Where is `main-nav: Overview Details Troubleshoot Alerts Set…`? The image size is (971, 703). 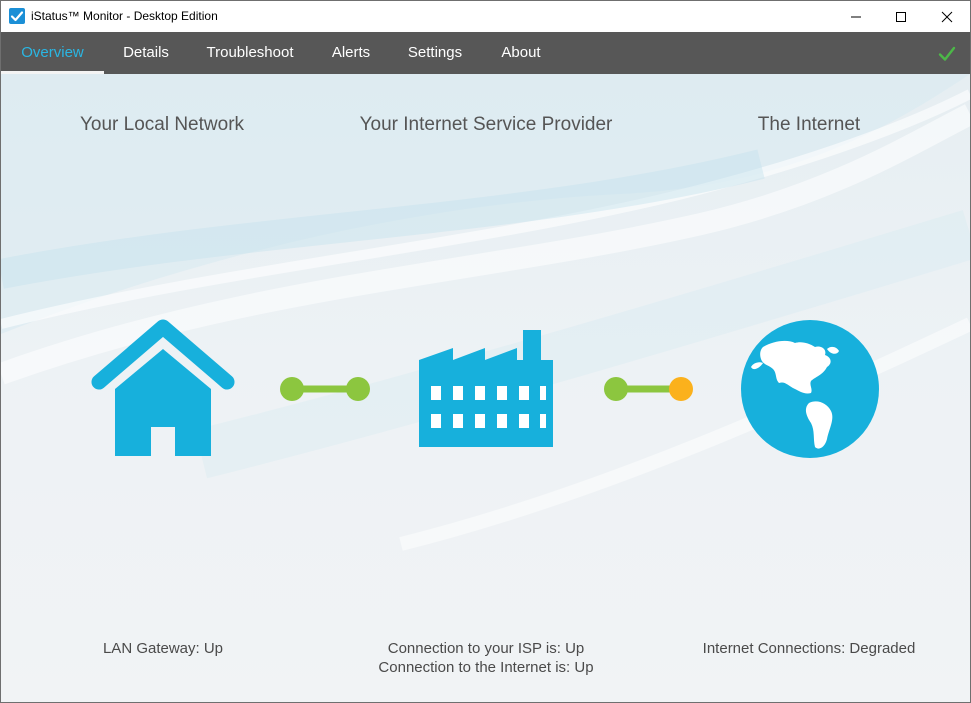 main-nav: Overview Details Troubleshoot Alerts Set… is located at coordinates (485, 53).